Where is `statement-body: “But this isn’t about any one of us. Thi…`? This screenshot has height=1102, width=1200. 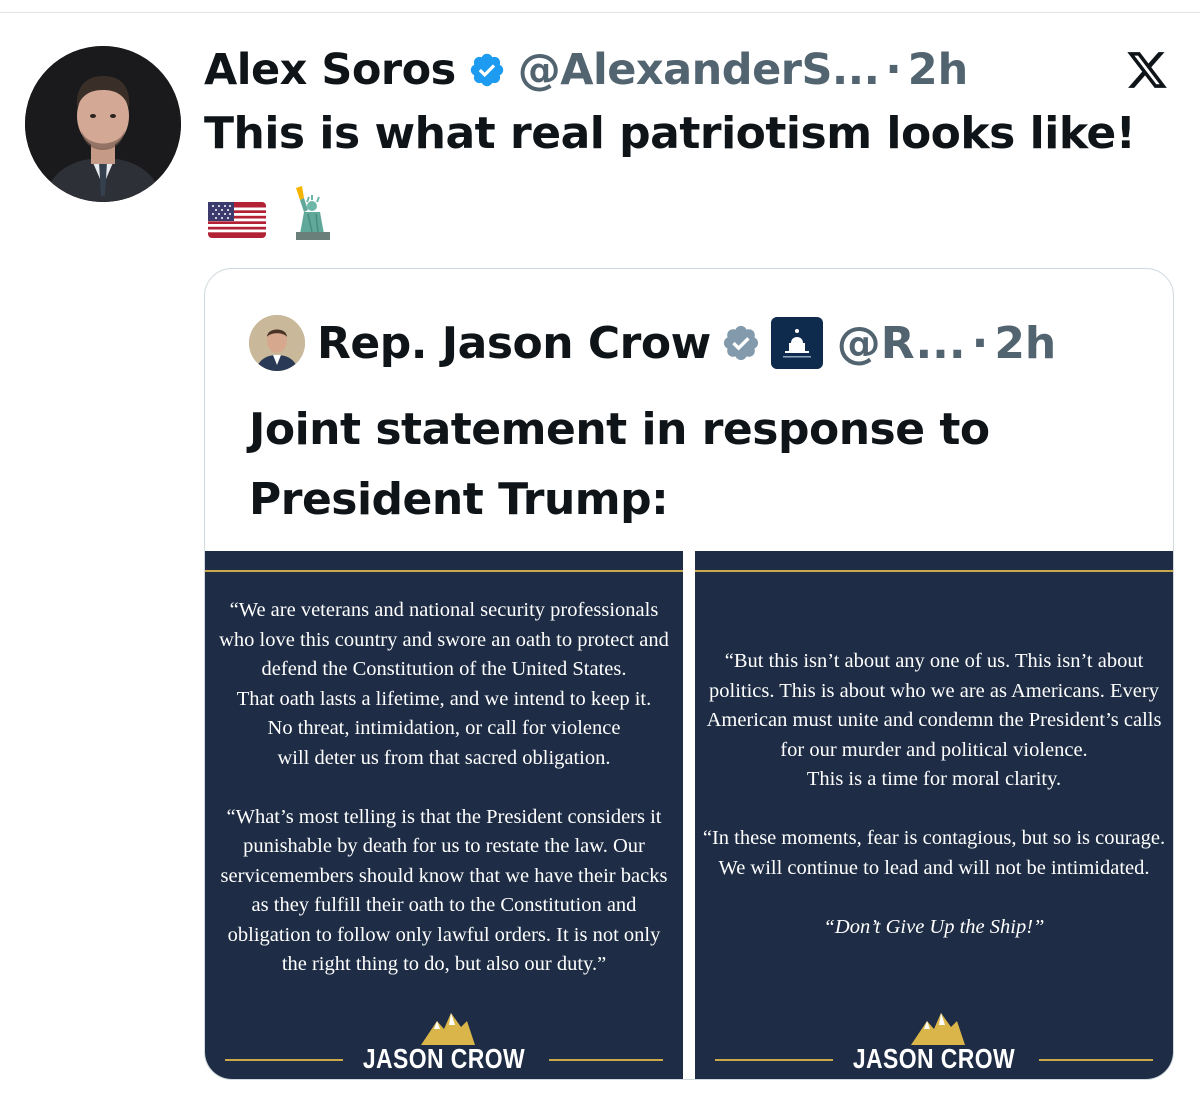 statement-body: “But this isn’t about any one of us. Thi… is located at coordinates (934, 794).